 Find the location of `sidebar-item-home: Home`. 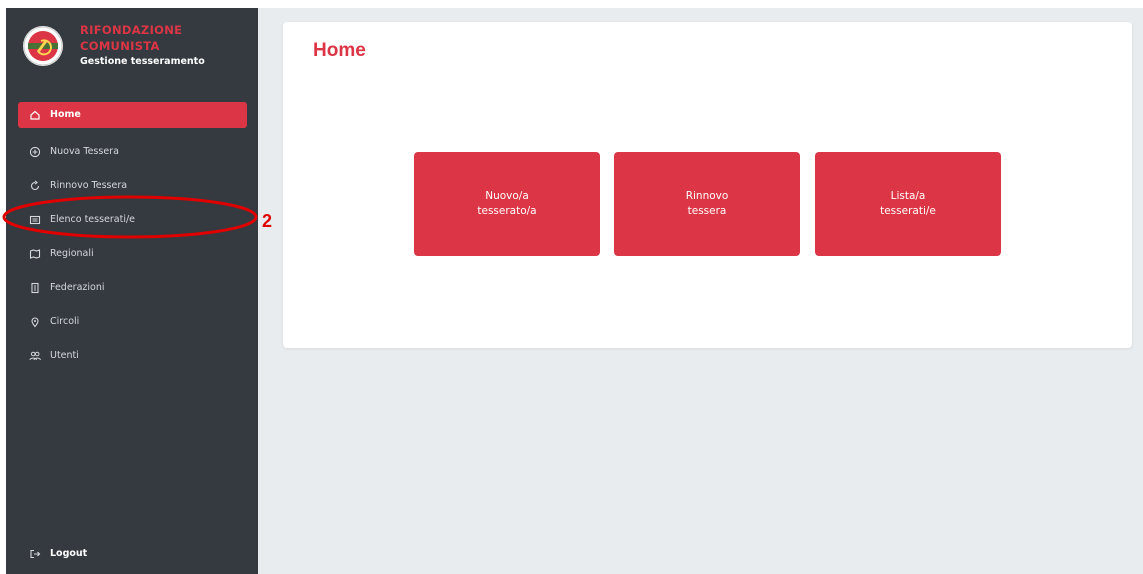

sidebar-item-home: Home is located at coordinates (132, 115).